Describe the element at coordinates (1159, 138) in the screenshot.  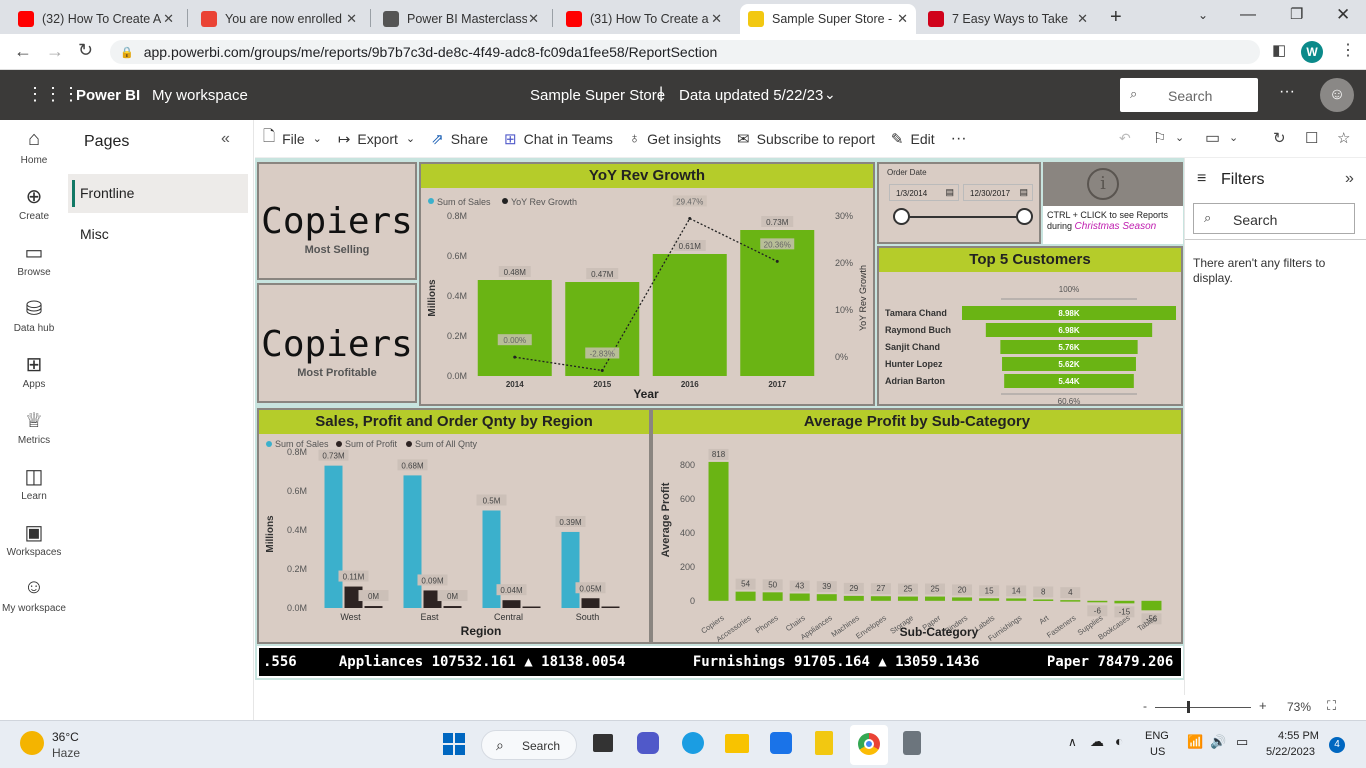
I see `bookmark-icon: ⚐` at that location.